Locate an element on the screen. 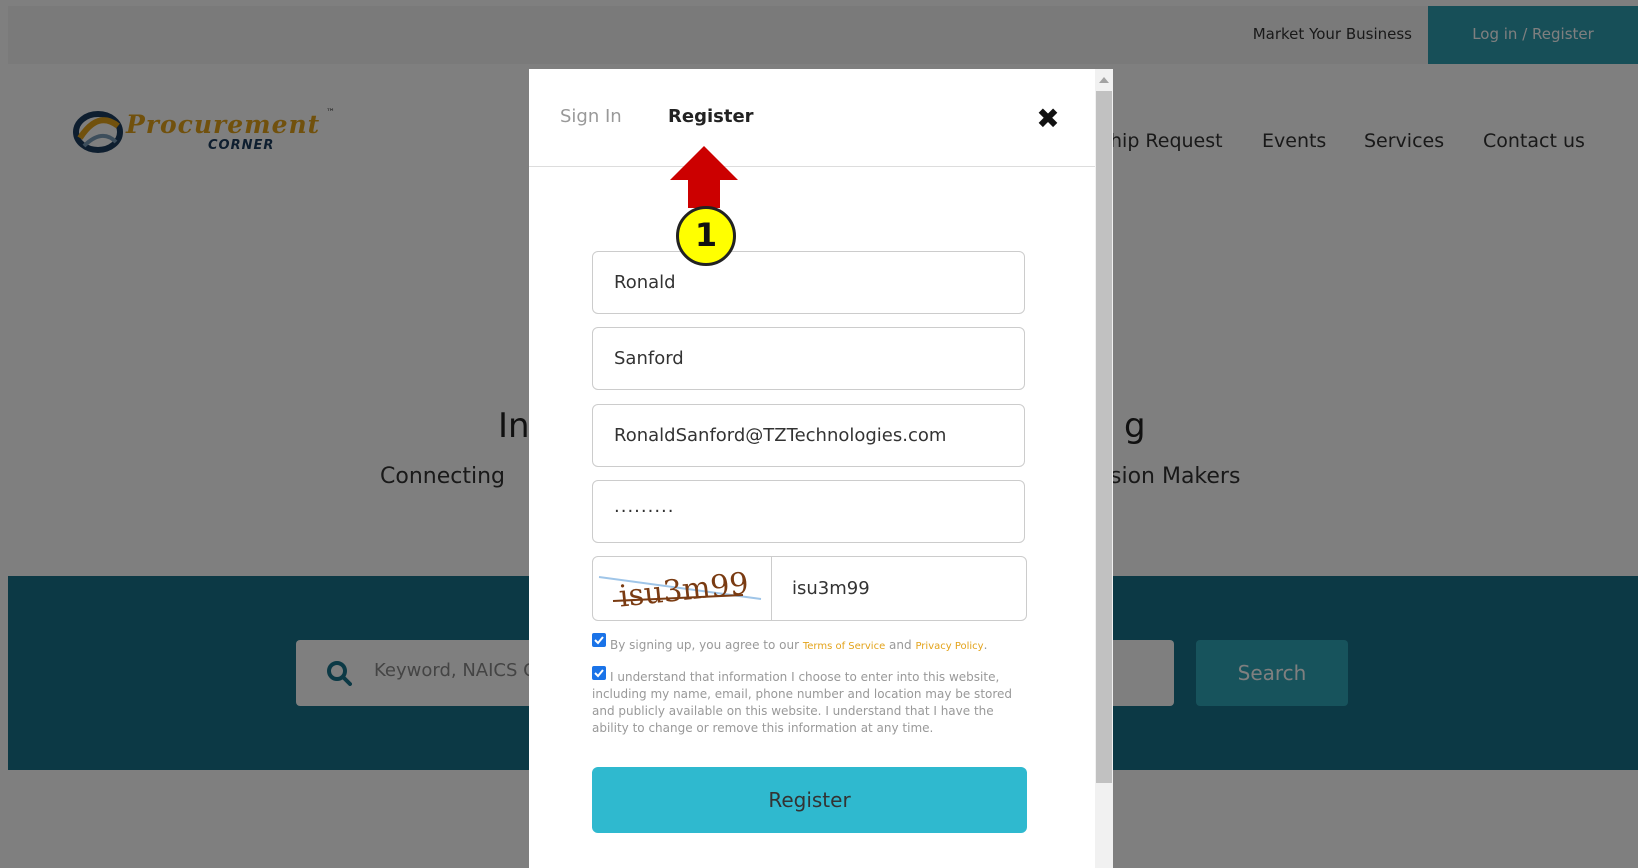  scroll-up-arrow-icon is located at coordinates (1104, 80).